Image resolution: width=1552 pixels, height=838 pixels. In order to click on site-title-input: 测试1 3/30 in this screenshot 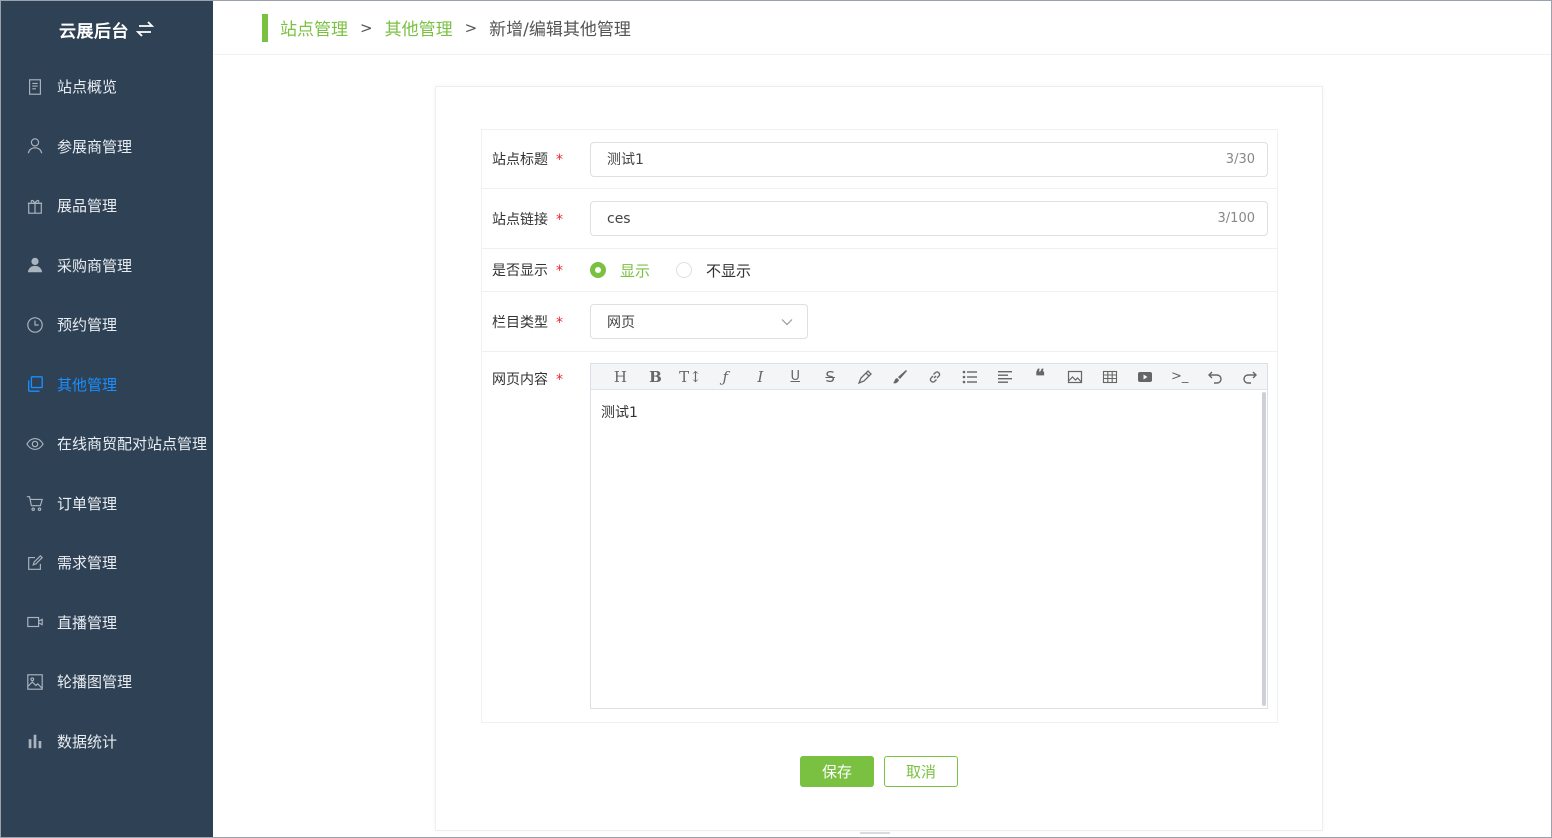, I will do `click(929, 159)`.